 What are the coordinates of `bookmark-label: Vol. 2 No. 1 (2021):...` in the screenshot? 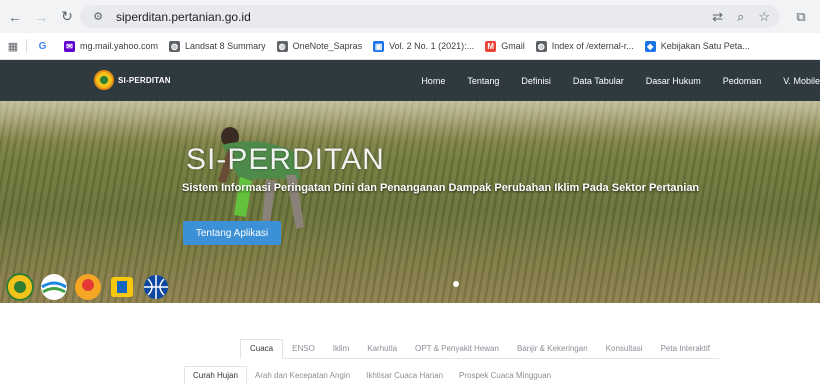 It's located at (432, 46).